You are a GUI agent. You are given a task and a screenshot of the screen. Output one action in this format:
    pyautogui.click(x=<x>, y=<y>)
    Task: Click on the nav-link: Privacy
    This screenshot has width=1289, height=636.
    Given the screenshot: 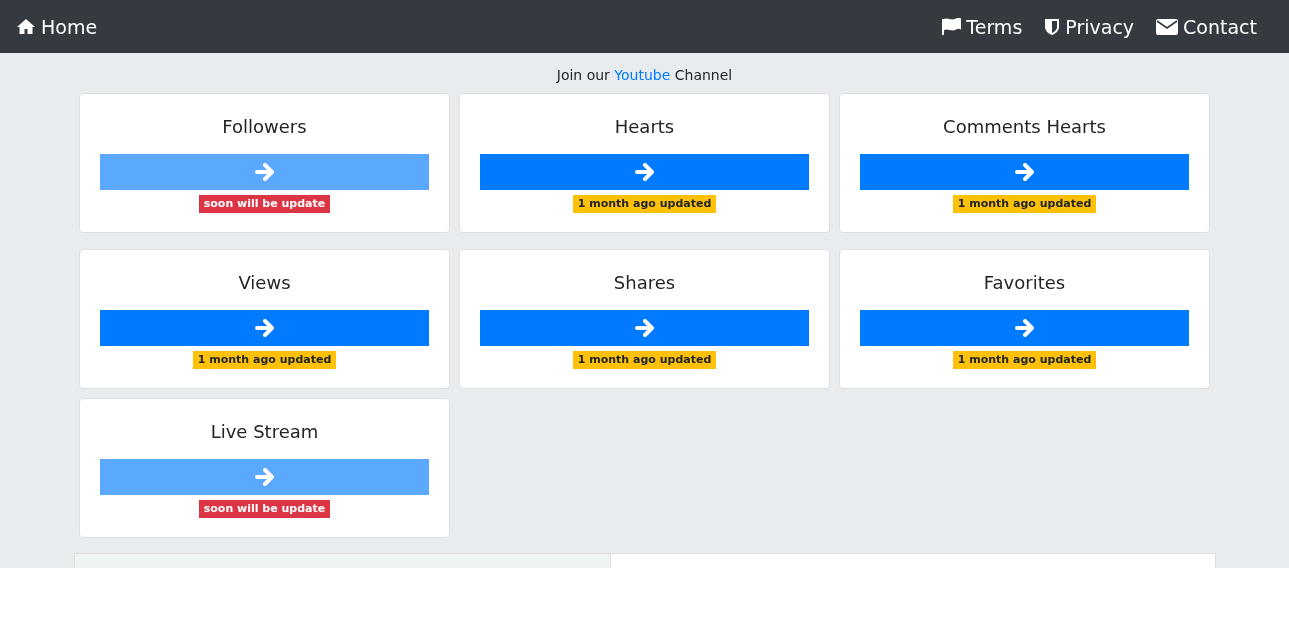 What is the action you would take?
    pyautogui.click(x=1089, y=26)
    